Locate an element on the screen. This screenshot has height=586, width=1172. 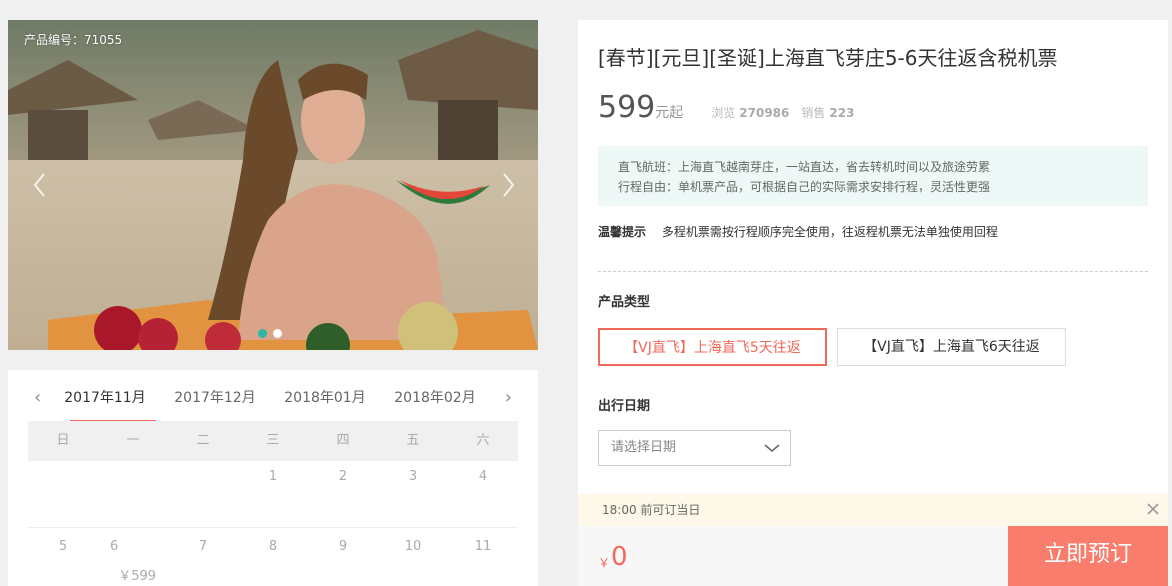
month-tabs: ‹ 2017年11月 2017年12月 2018年01月 2018年02月 › is located at coordinates (273, 402).